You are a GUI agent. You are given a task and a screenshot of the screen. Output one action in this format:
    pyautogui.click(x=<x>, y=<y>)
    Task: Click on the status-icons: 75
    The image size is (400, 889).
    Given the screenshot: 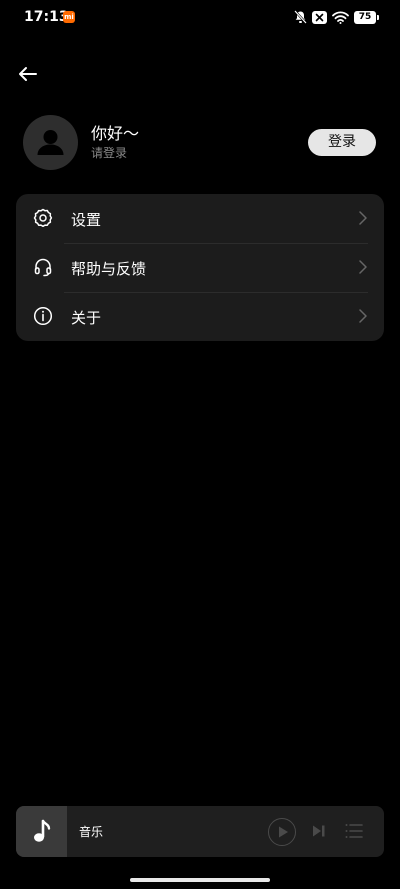 What is the action you would take?
    pyautogui.click(x=336, y=17)
    